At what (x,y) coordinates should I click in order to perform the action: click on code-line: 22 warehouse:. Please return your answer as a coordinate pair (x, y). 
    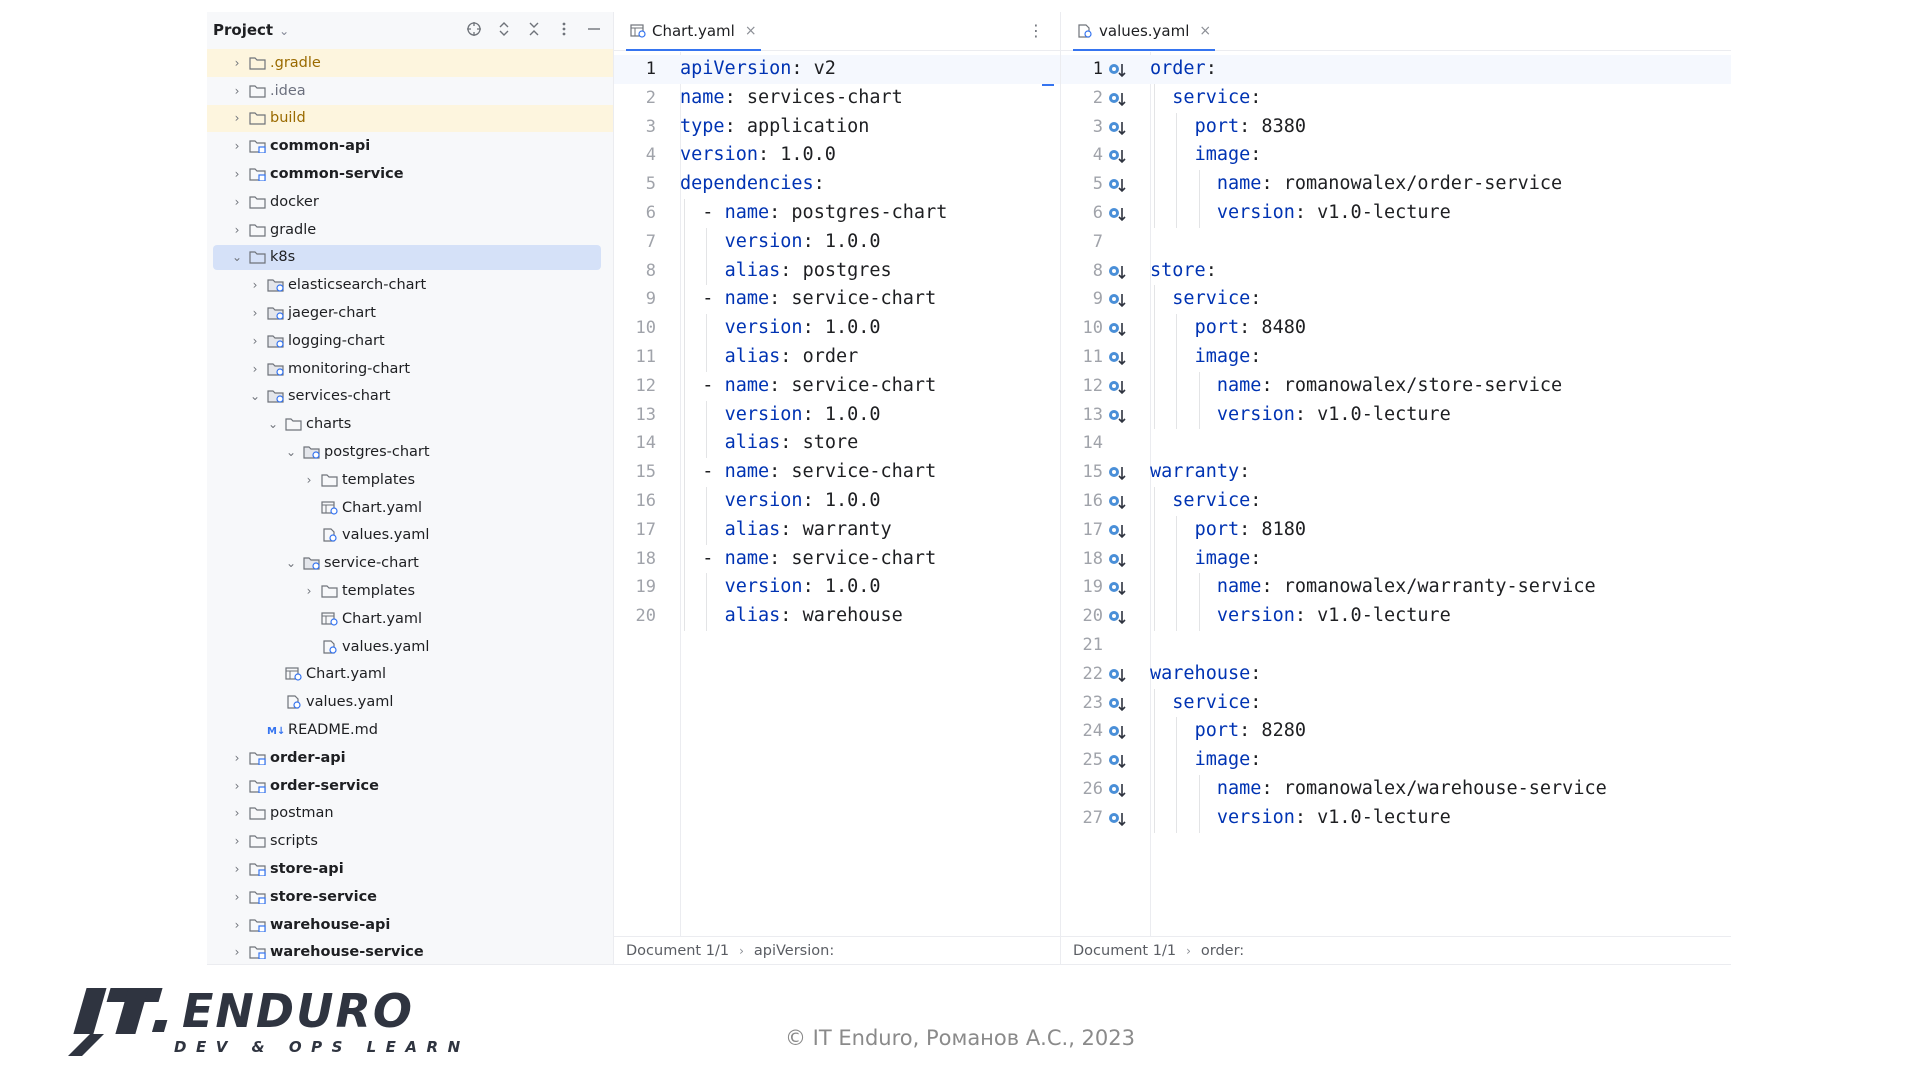
    Looking at the image, I should click on (1396, 674).